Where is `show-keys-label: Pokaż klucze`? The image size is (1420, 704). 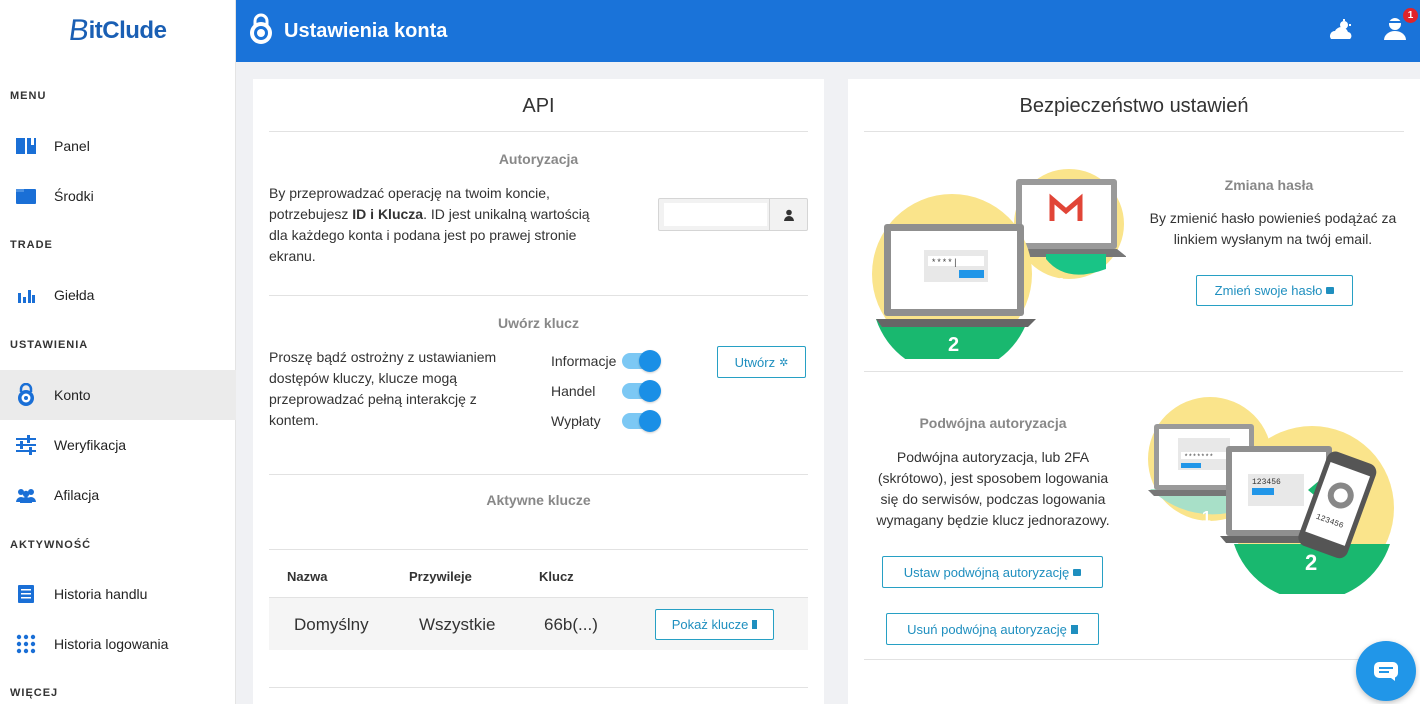
show-keys-label: Pokaż klucze is located at coordinates (710, 624).